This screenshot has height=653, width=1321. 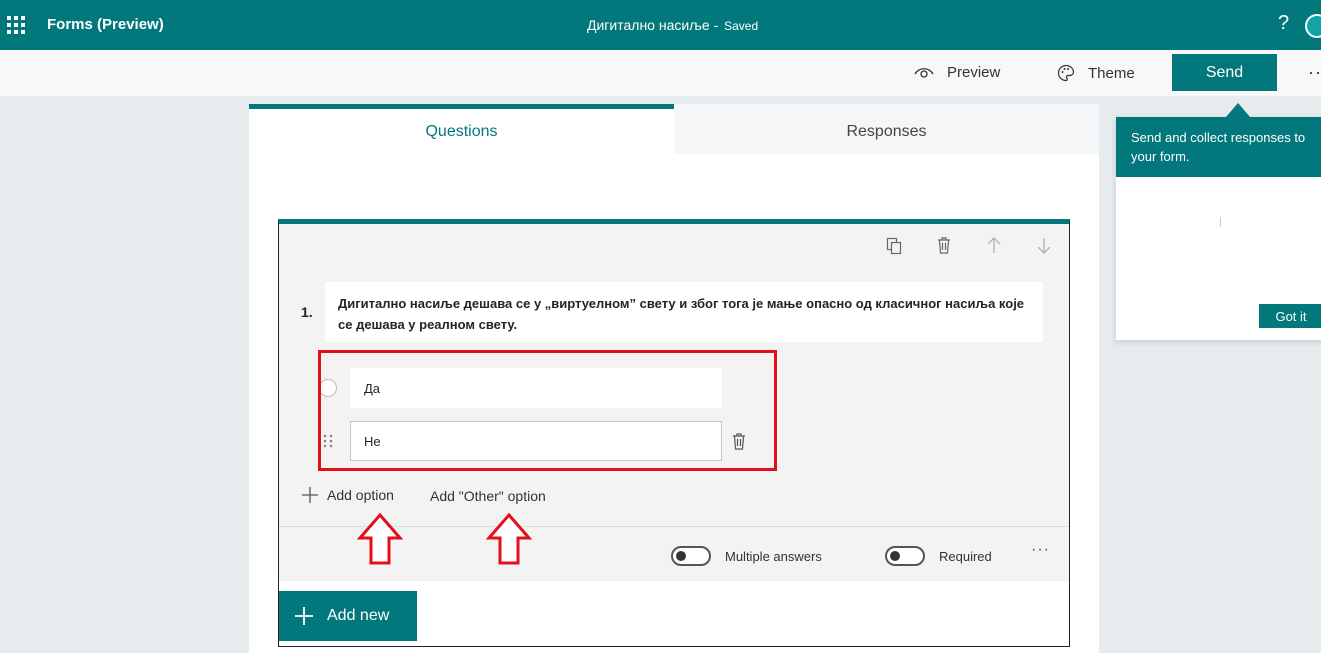 I want to click on palette-icon, so click(x=1066, y=73).